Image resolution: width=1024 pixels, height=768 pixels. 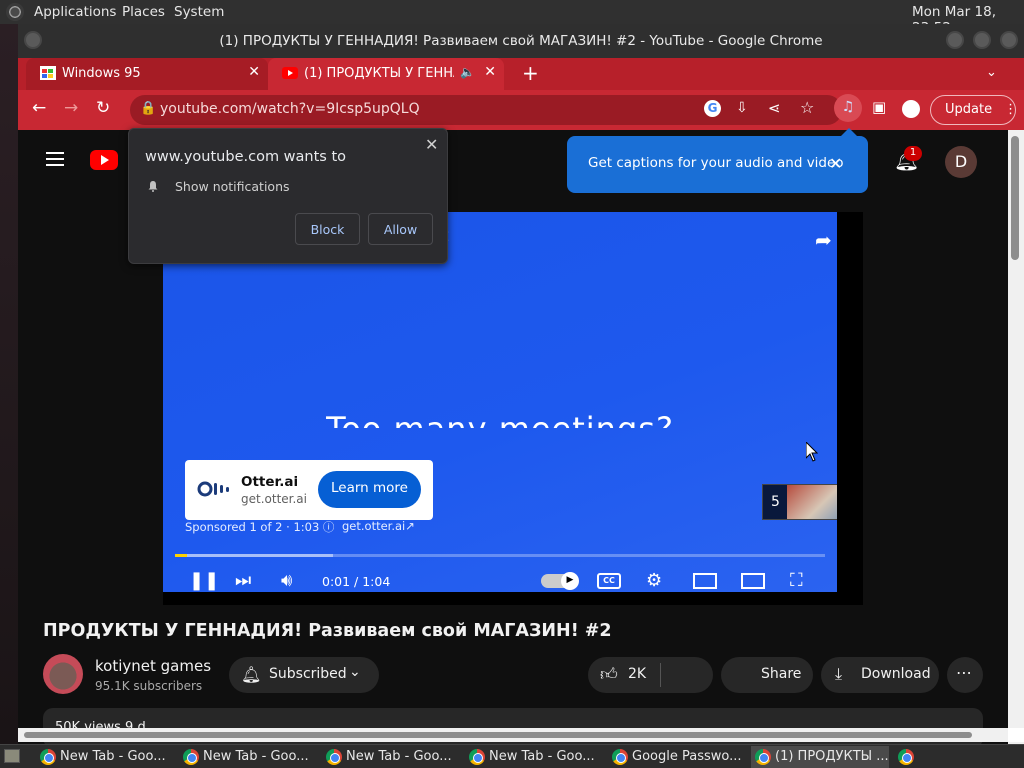 I want to click on advertiser-name: Otter.ai, so click(x=270, y=482).